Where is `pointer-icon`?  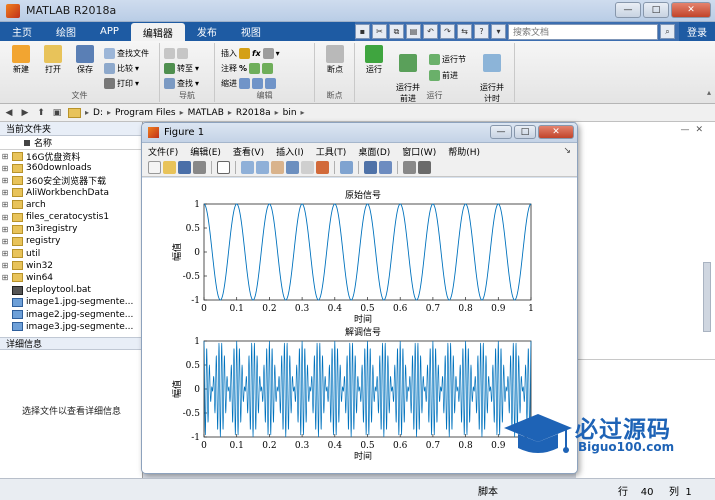
pointer-icon is located at coordinates (223, 167).